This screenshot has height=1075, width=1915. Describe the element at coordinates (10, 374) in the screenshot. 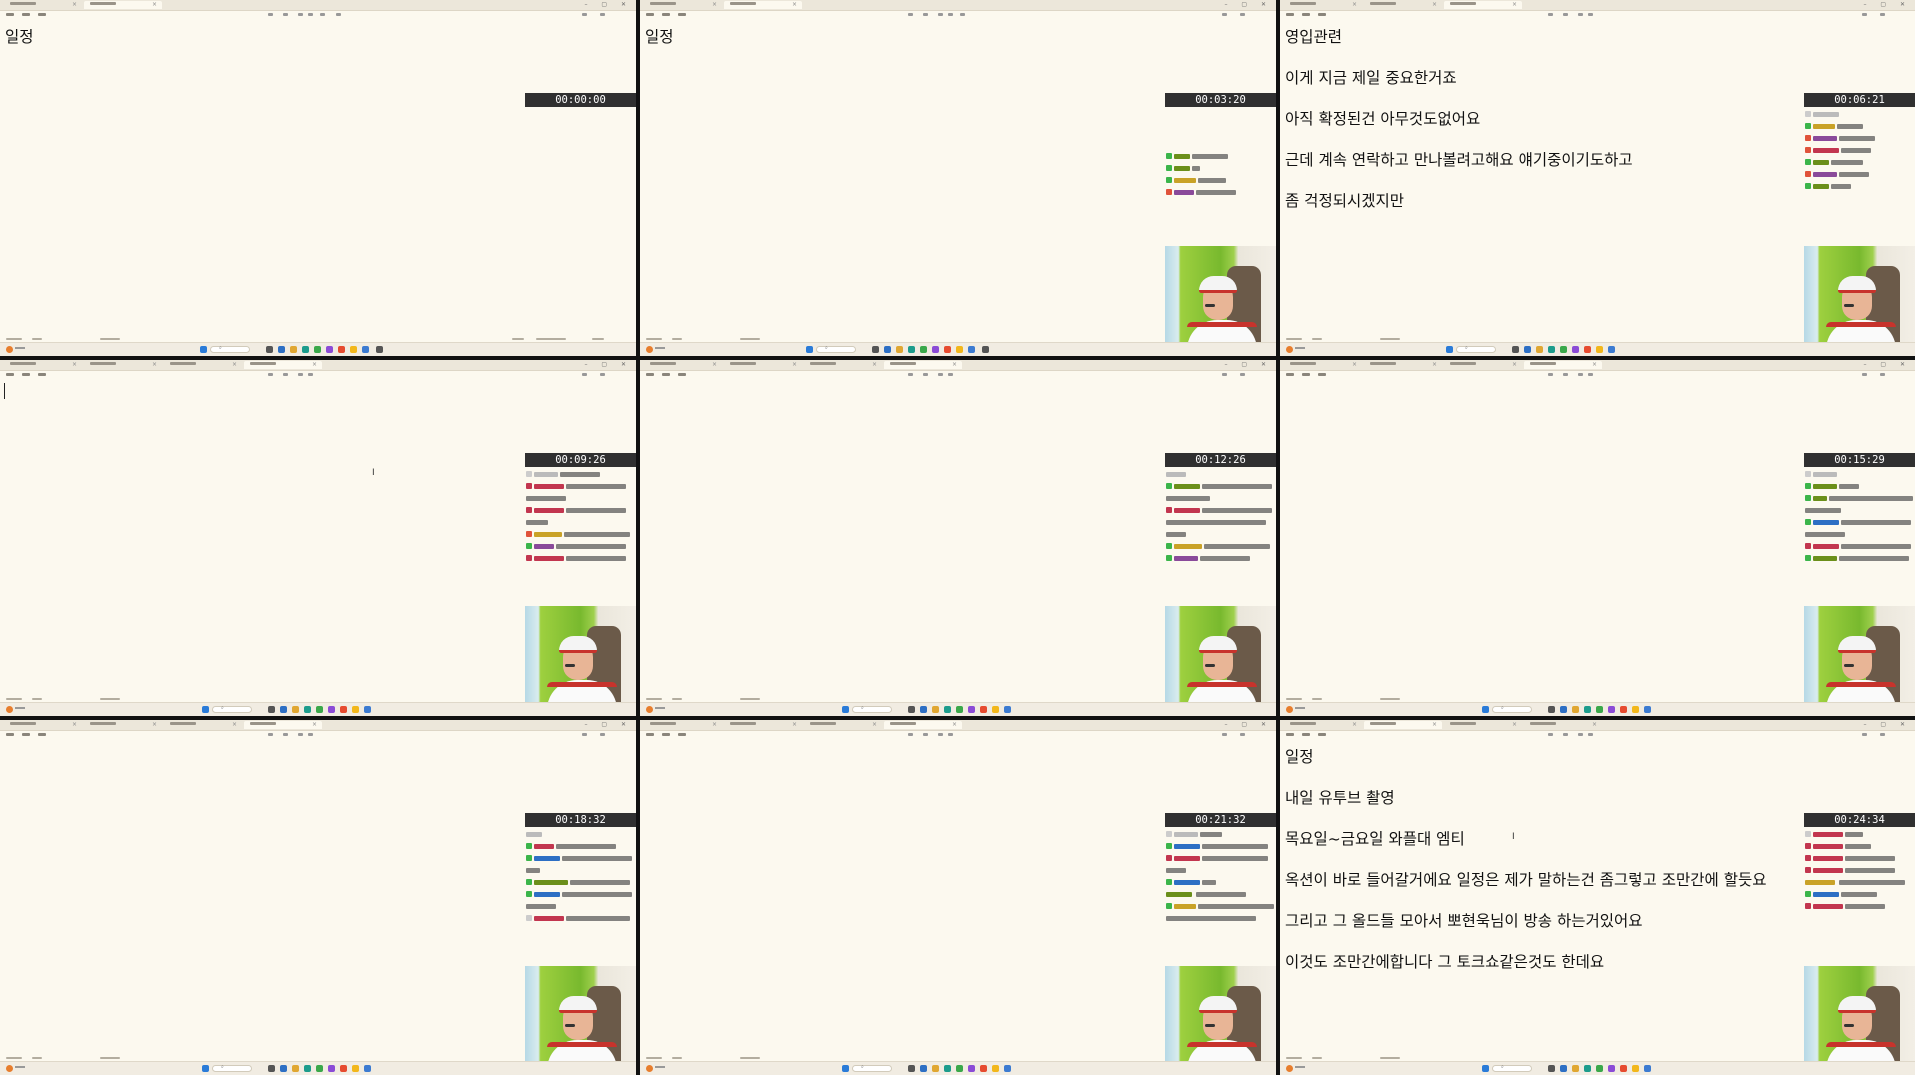

I see `menu-file` at that location.